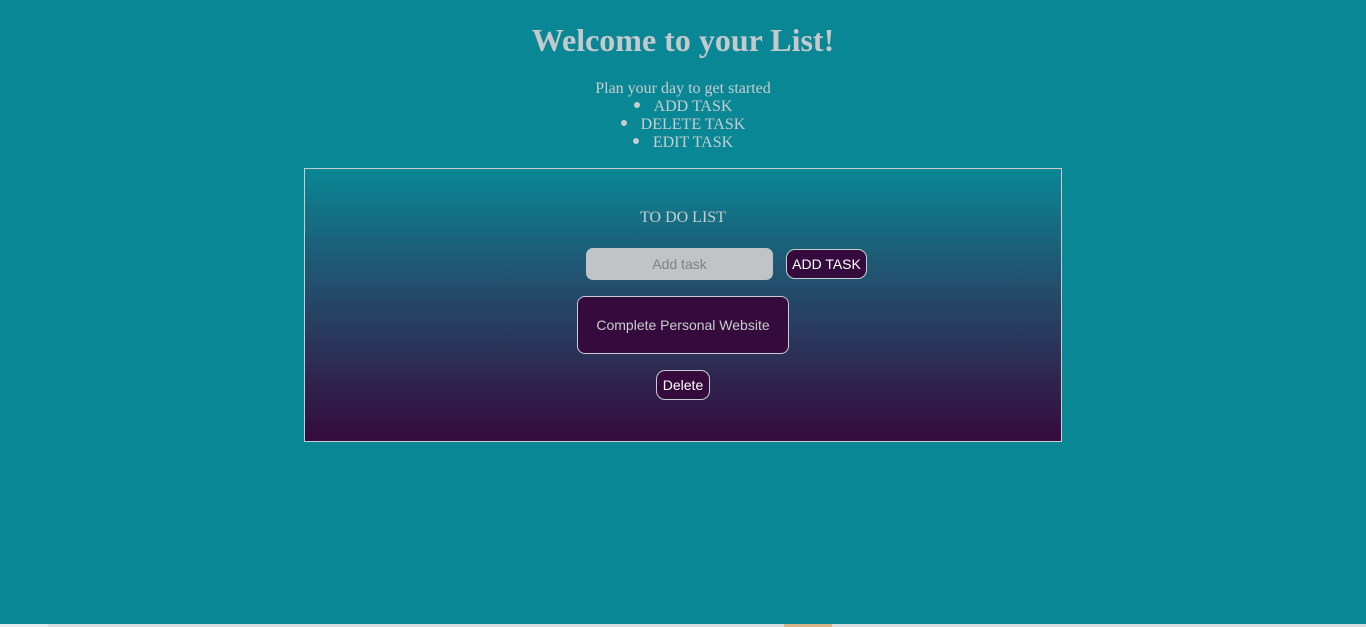  Describe the element at coordinates (683, 385) in the screenshot. I see `delete-task-button: Delete` at that location.